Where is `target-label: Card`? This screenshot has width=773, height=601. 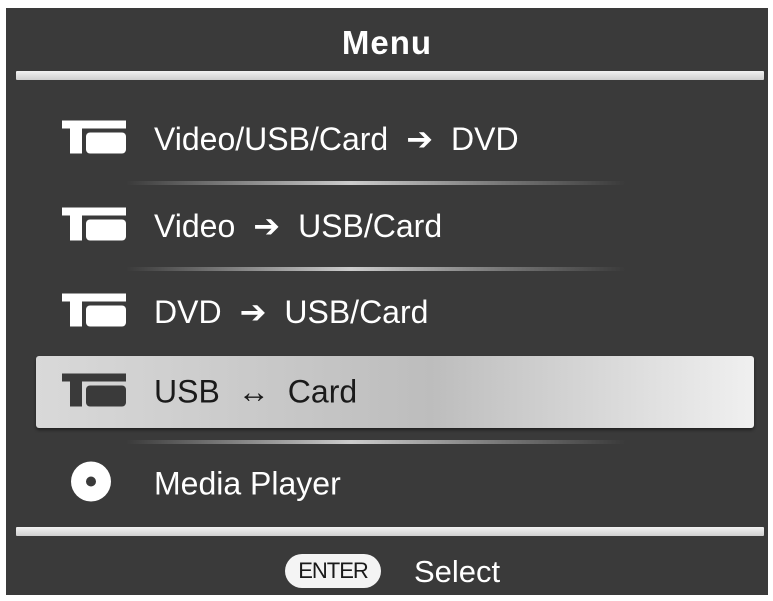 target-label: Card is located at coordinates (322, 391).